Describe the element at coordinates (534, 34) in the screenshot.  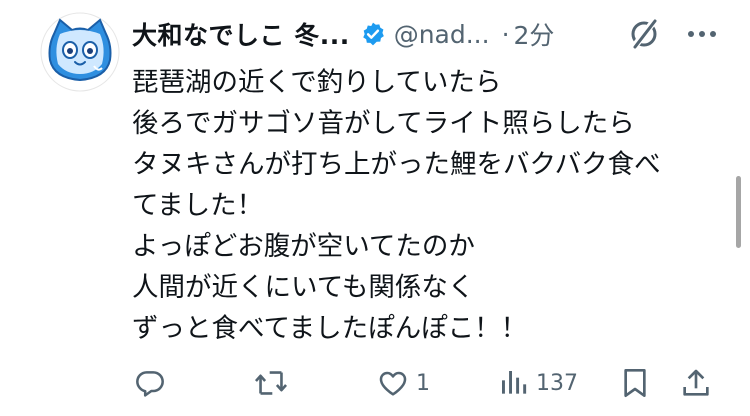
I see `post-timestamp: 2分` at that location.